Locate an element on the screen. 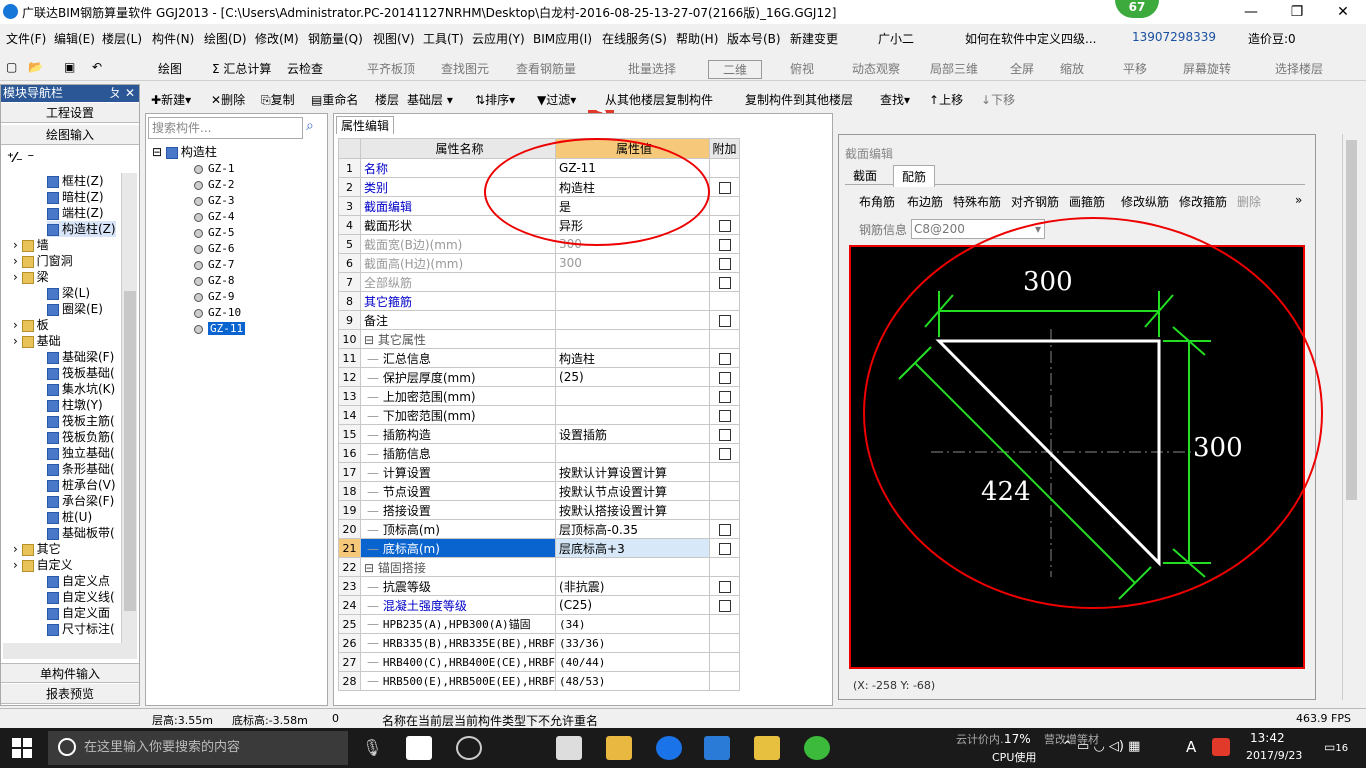 This screenshot has height=768, width=1366. tree-item-gz-4: GZ-4 is located at coordinates (214, 216).